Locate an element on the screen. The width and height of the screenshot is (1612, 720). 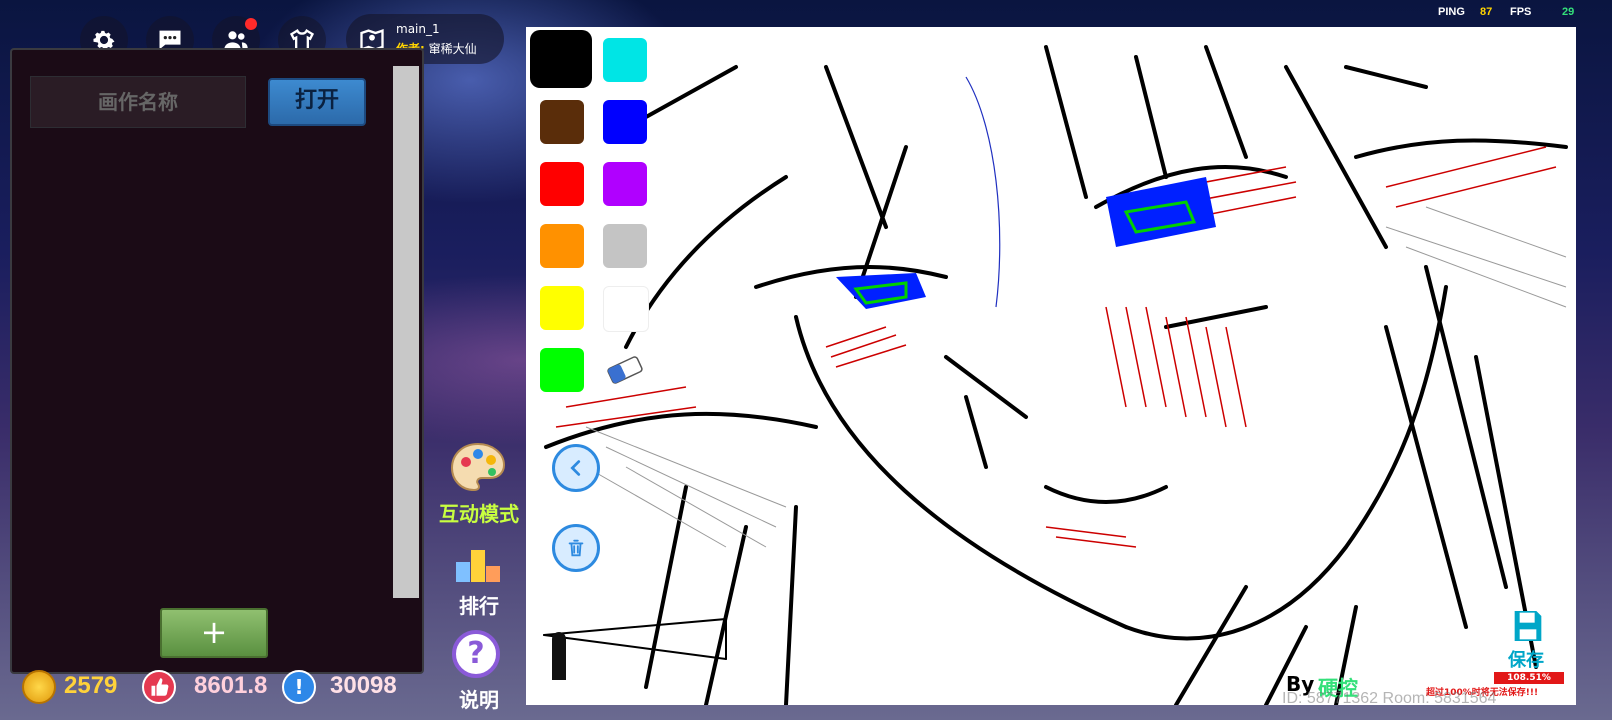
back-arrow-icon is located at coordinates (575, 468).